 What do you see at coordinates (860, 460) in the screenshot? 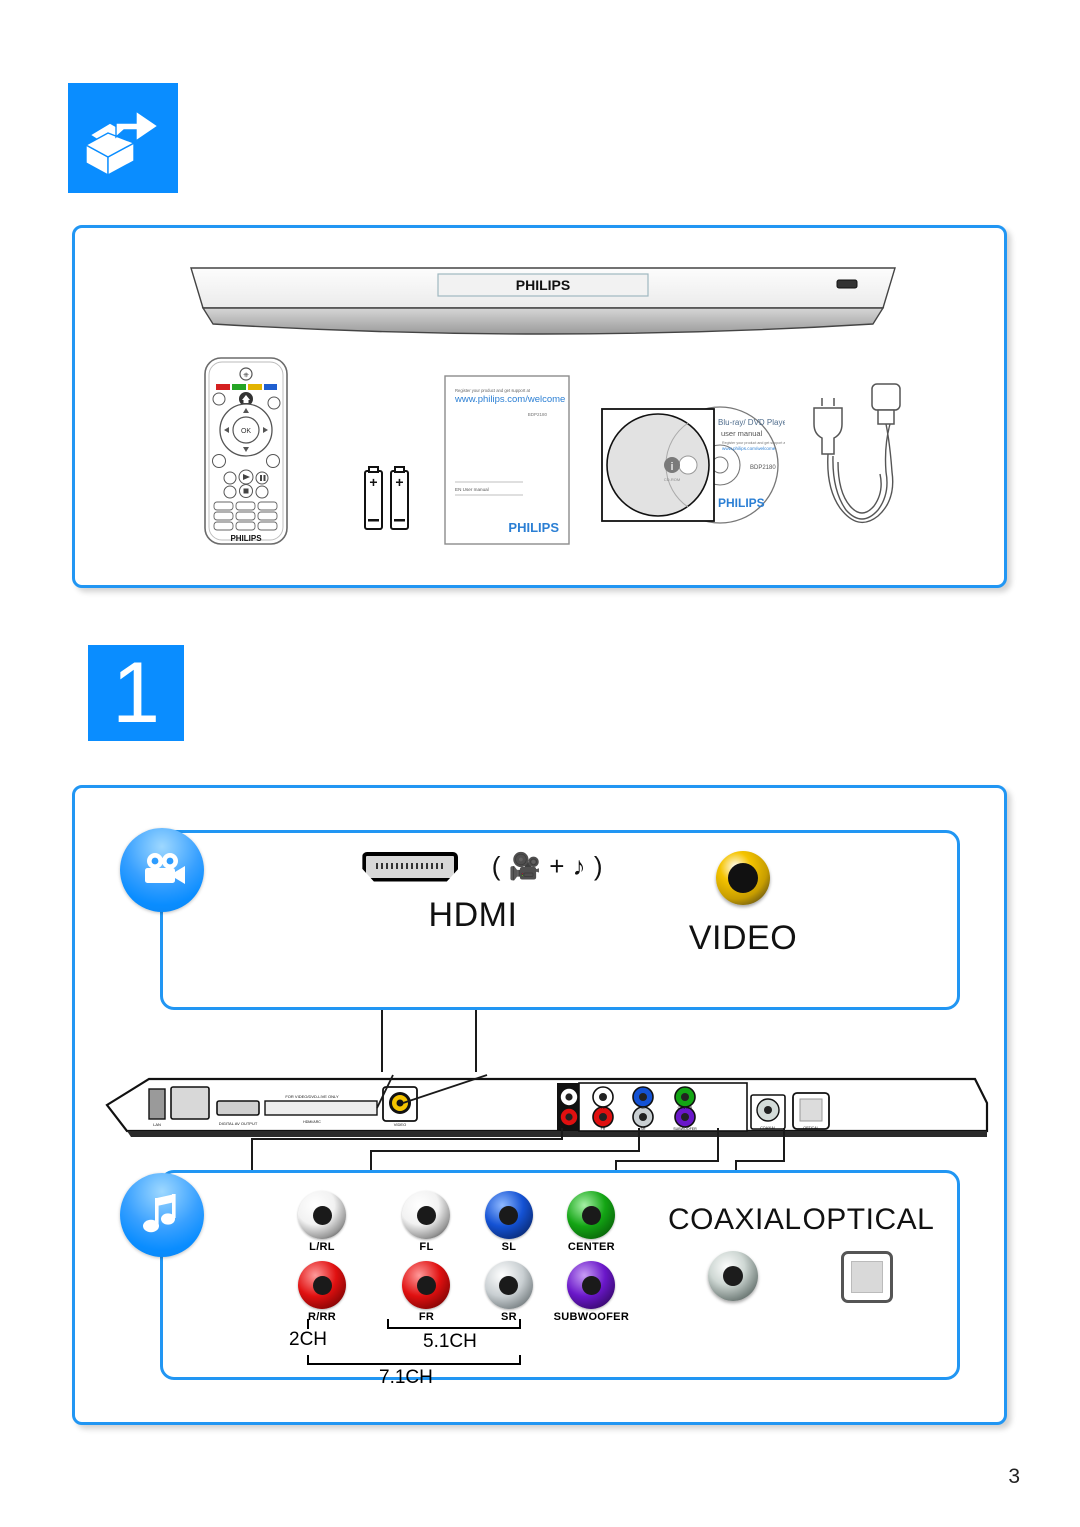
I see `ac-power-cord` at bounding box center [860, 460].